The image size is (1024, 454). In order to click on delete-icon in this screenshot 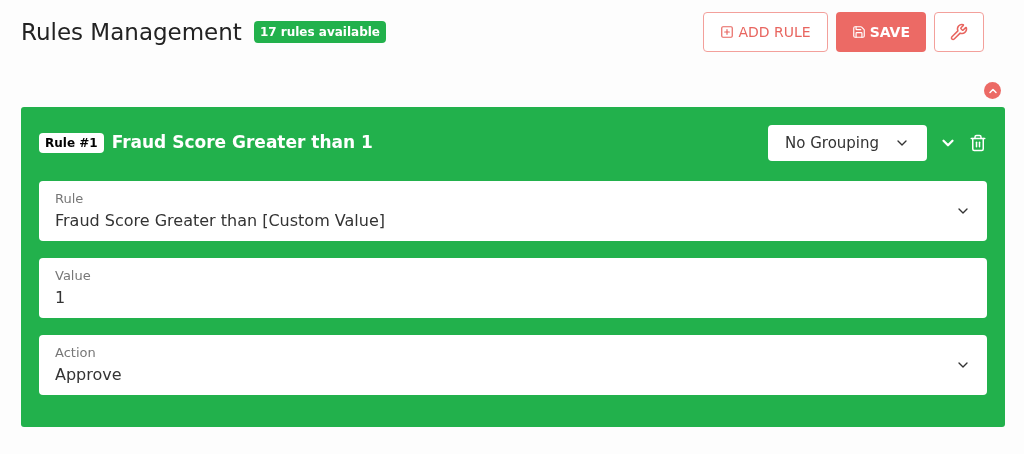, I will do `click(978, 143)`.